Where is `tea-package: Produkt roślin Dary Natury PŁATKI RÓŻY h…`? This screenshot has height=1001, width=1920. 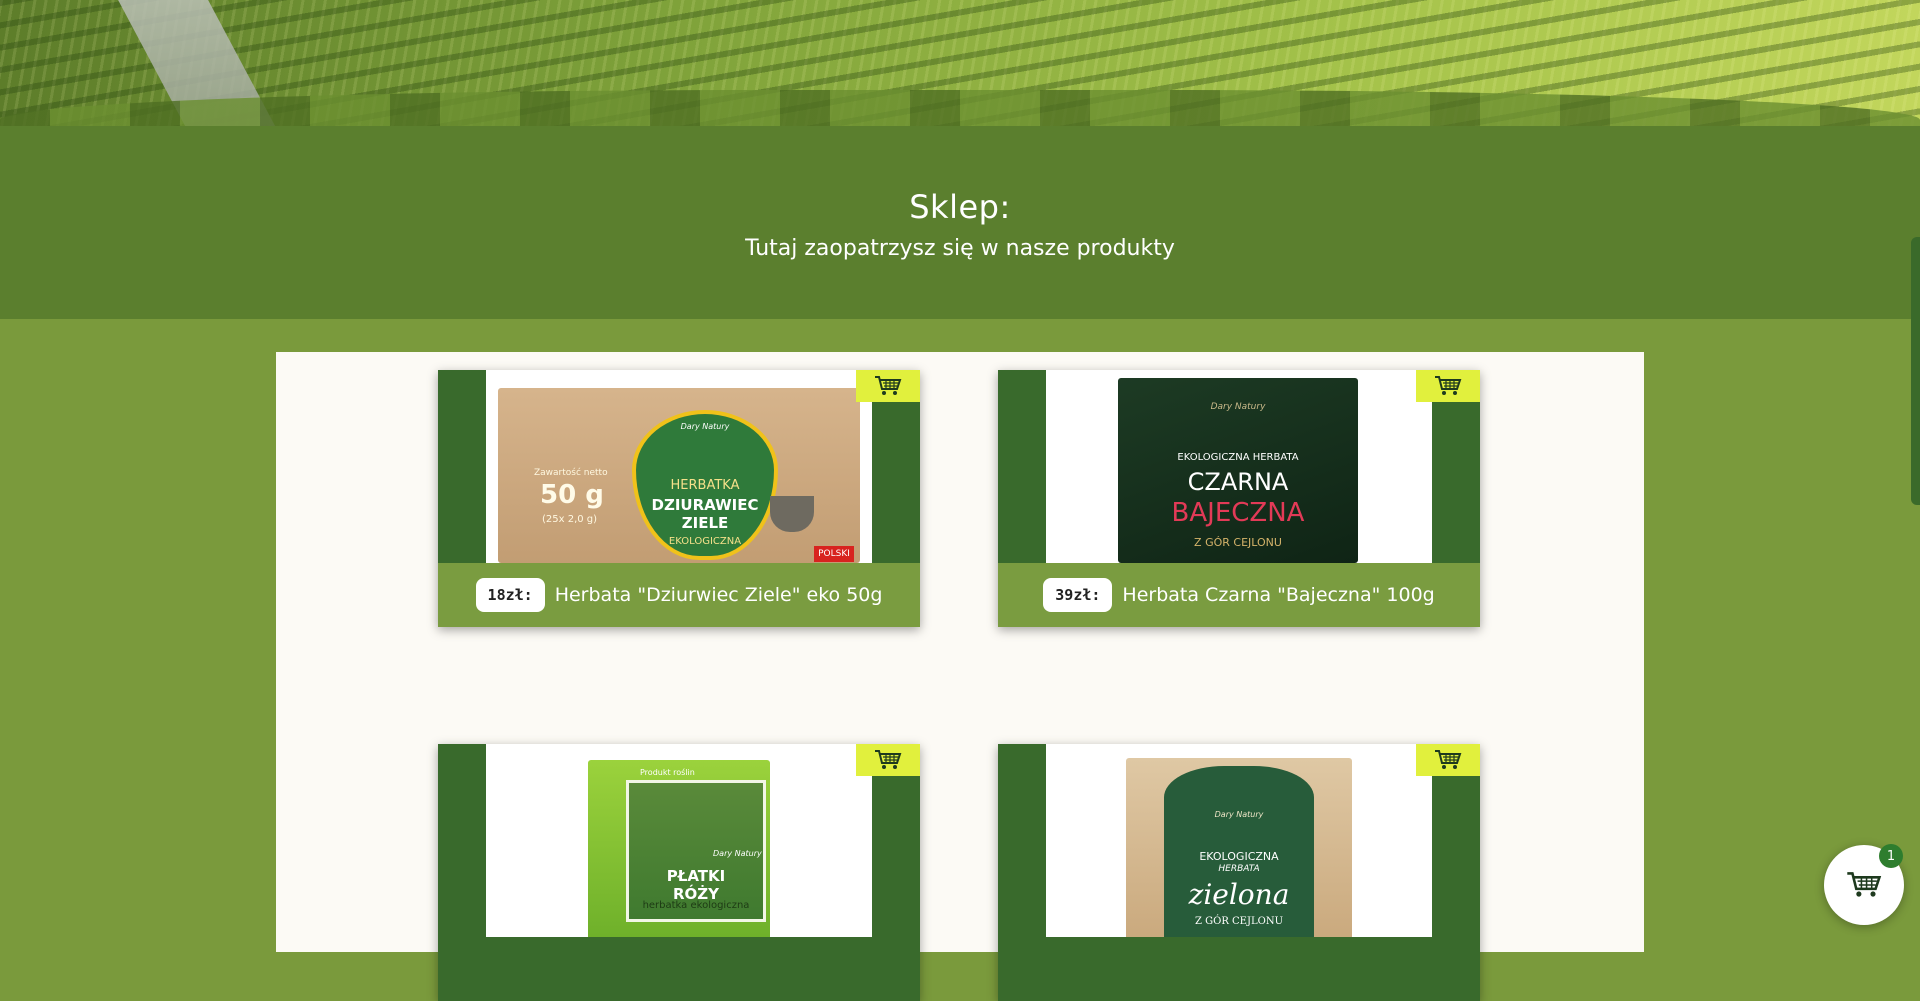 tea-package: Produkt roślin Dary Natury PŁATKI RÓŻY h… is located at coordinates (679, 848).